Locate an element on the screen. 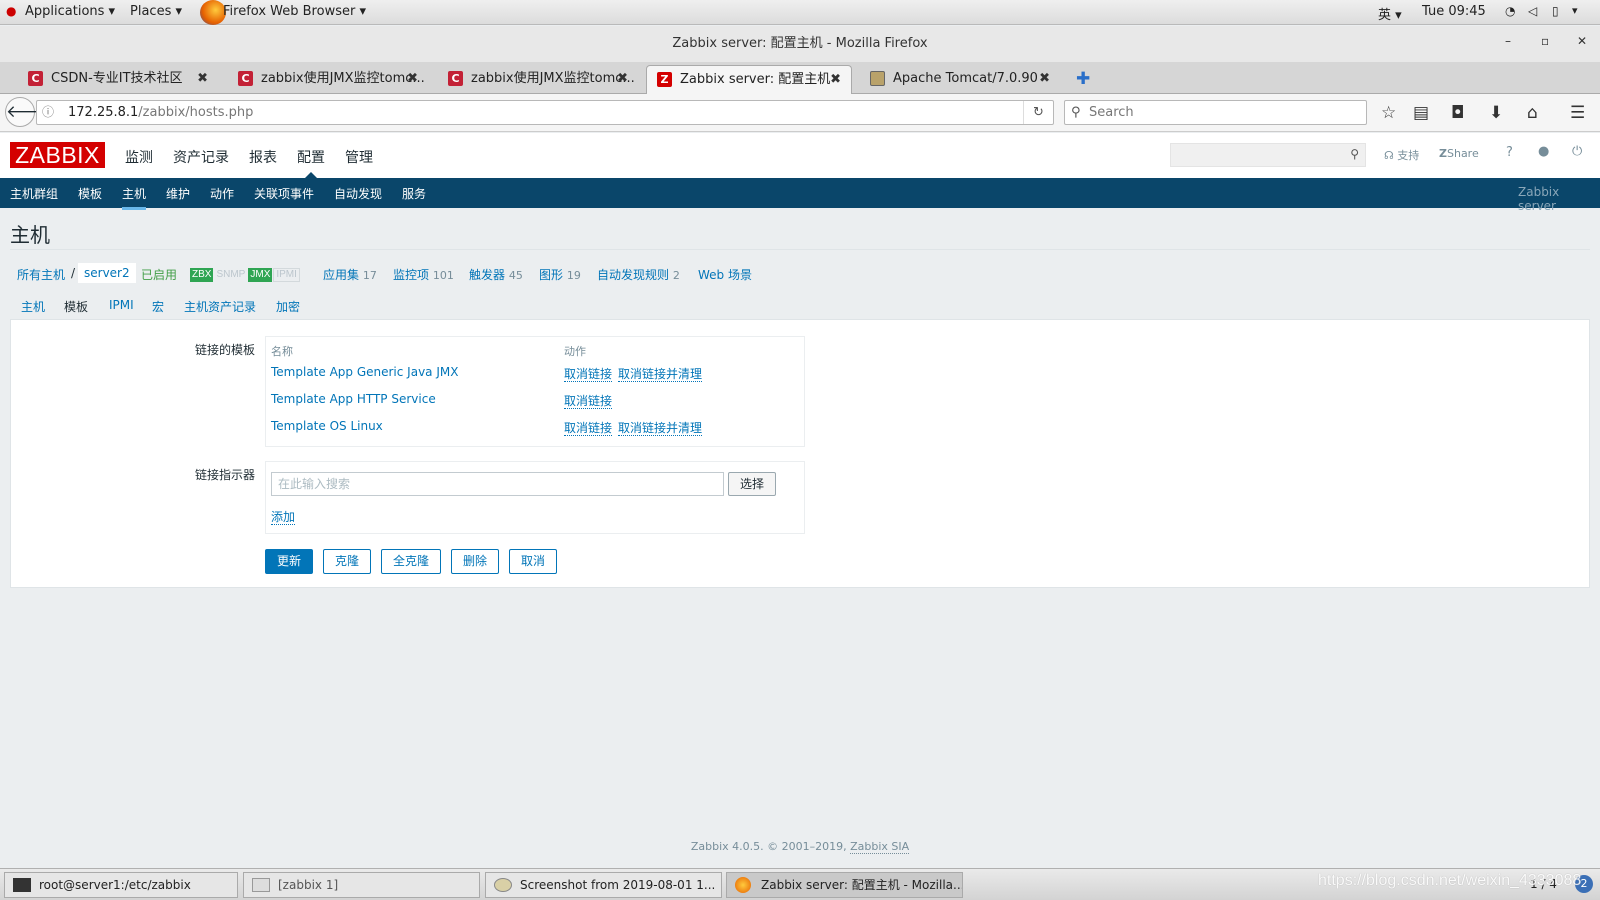 Image resolution: width=1600 pixels, height=900 pixels. zabbix-sia-link: Zabbix SIA is located at coordinates (880, 847).